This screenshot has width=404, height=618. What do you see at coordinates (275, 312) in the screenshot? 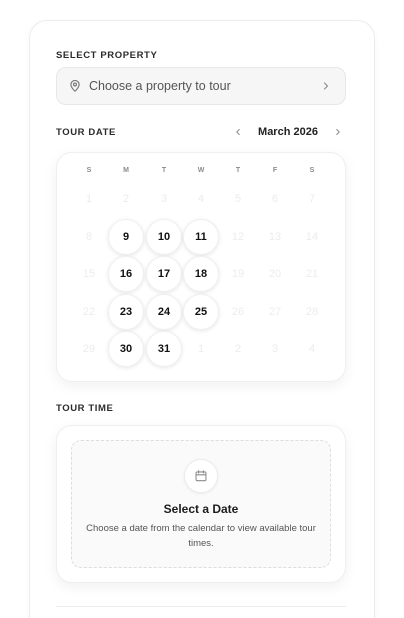
I see `calendar-day-disabled: 27` at bounding box center [275, 312].